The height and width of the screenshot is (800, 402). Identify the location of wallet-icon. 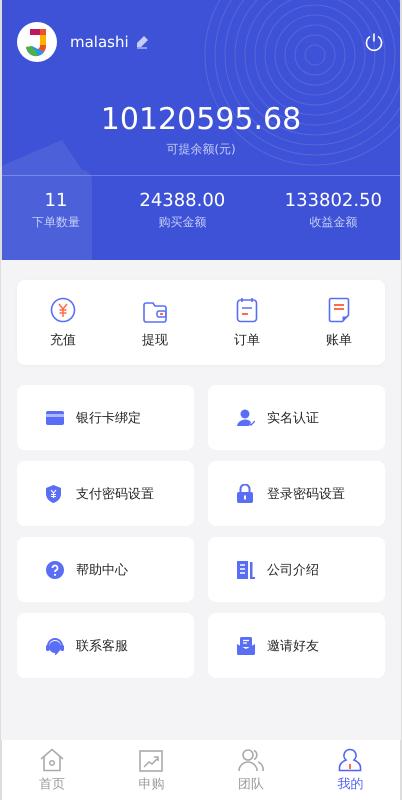
(155, 312).